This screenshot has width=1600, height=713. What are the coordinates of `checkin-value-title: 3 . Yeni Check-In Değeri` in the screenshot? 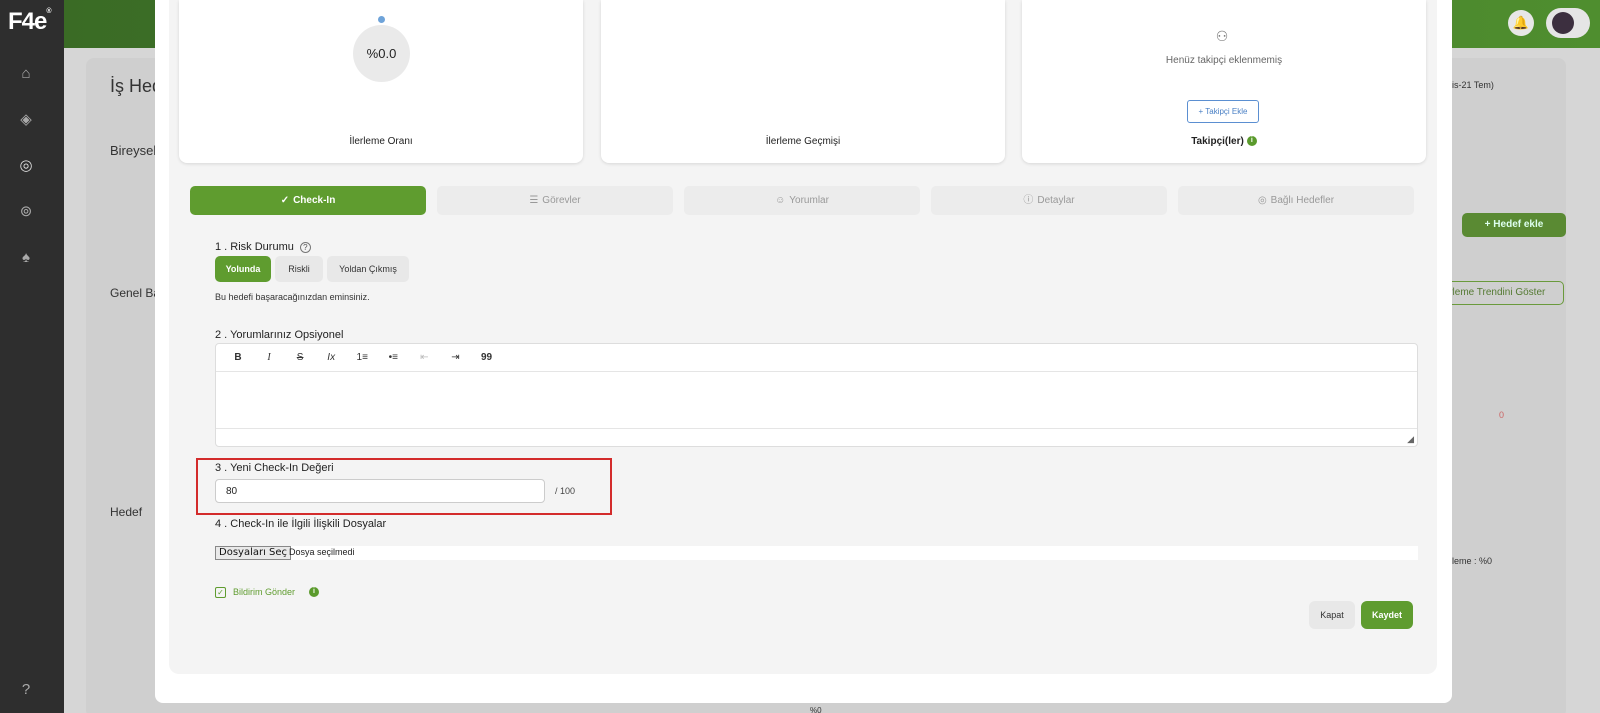 It's located at (274, 468).